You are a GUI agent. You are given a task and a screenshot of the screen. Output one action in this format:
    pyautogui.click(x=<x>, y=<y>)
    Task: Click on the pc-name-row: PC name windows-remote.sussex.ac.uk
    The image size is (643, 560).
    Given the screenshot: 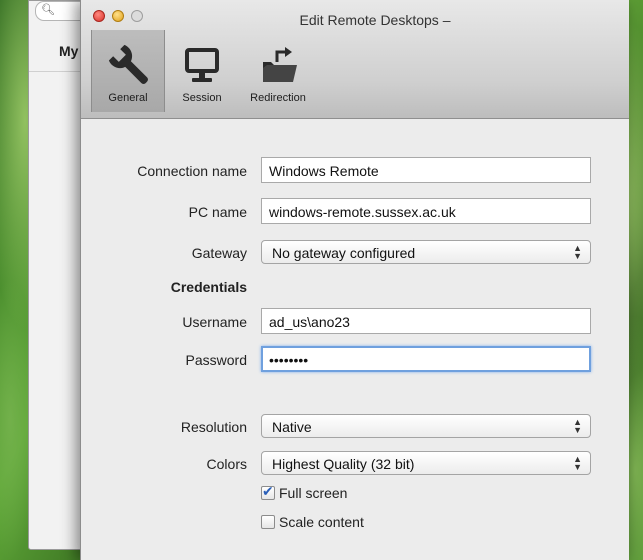 What is the action you would take?
    pyautogui.click(x=355, y=213)
    